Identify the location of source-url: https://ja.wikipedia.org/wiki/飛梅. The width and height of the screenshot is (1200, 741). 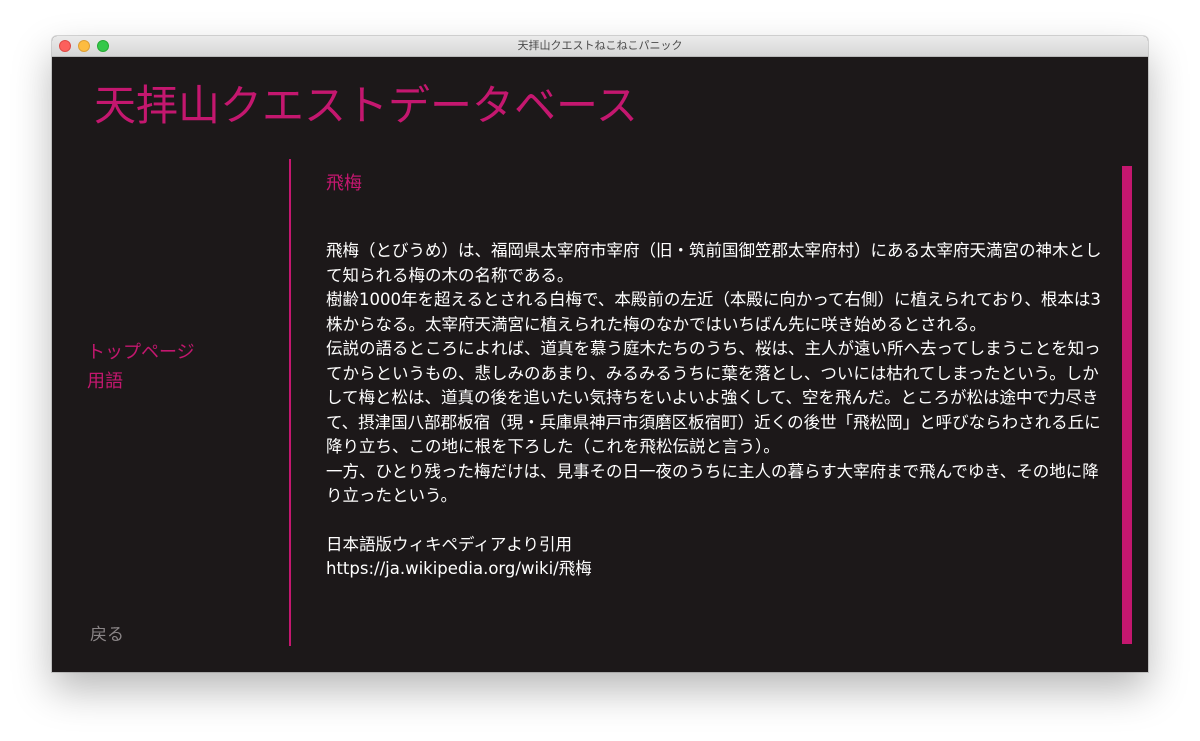
(459, 568).